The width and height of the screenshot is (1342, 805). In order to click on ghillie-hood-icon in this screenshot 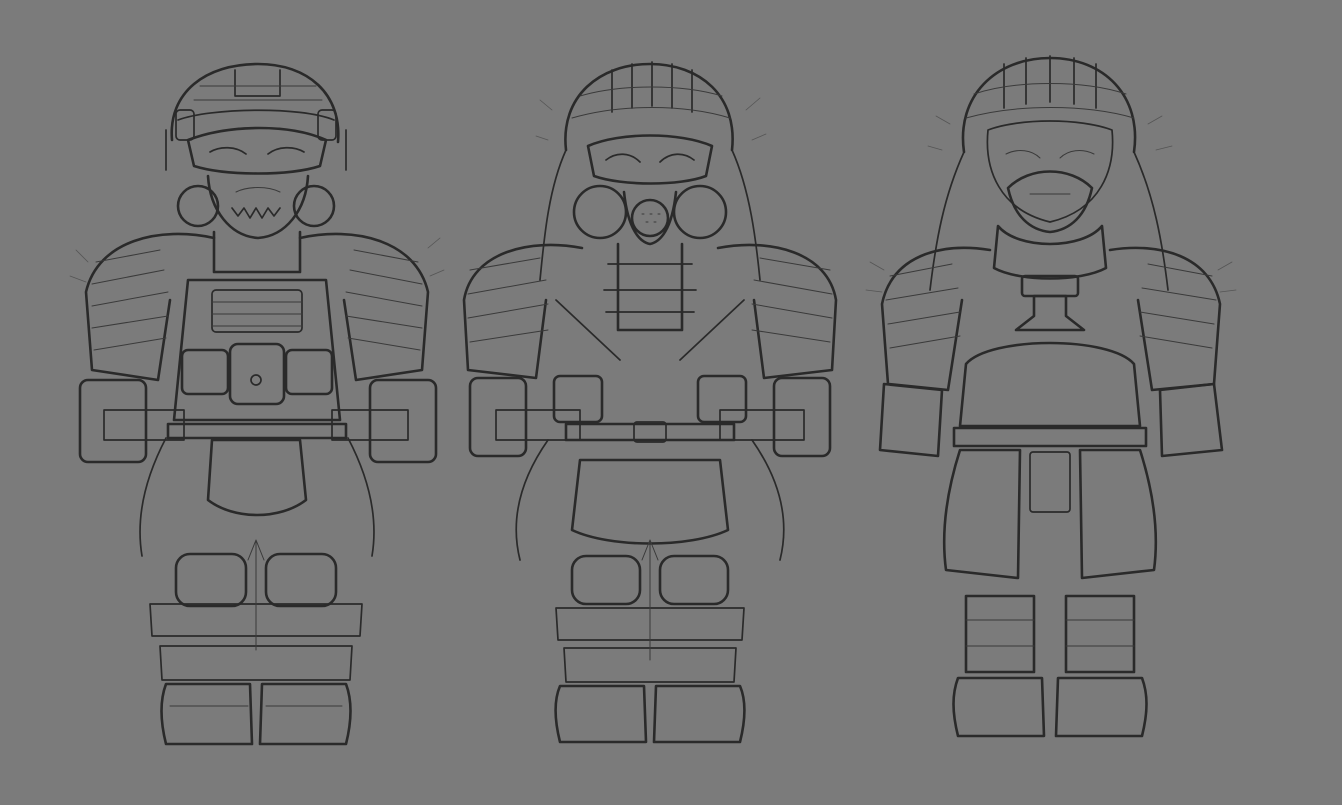, I will do `click(1050, 173)`.